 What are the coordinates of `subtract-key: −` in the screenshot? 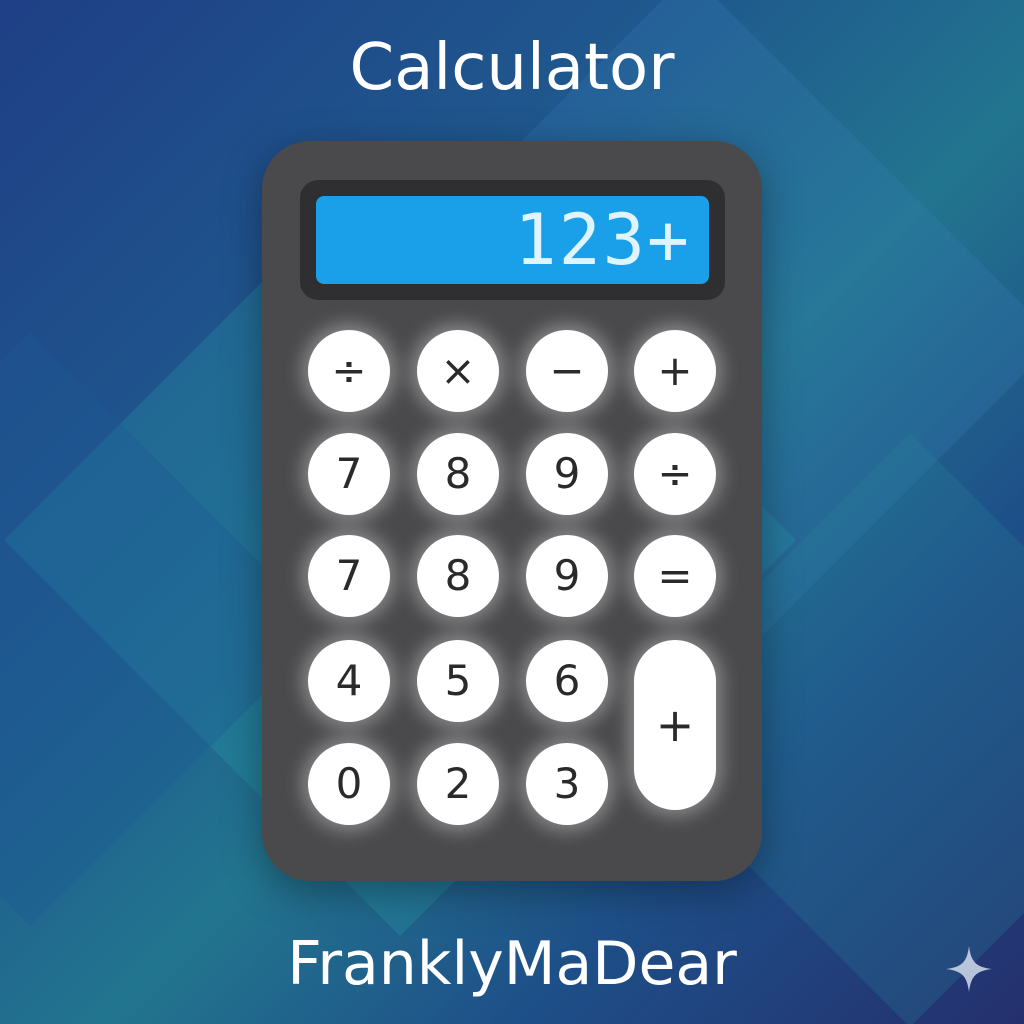 It's located at (567, 371).